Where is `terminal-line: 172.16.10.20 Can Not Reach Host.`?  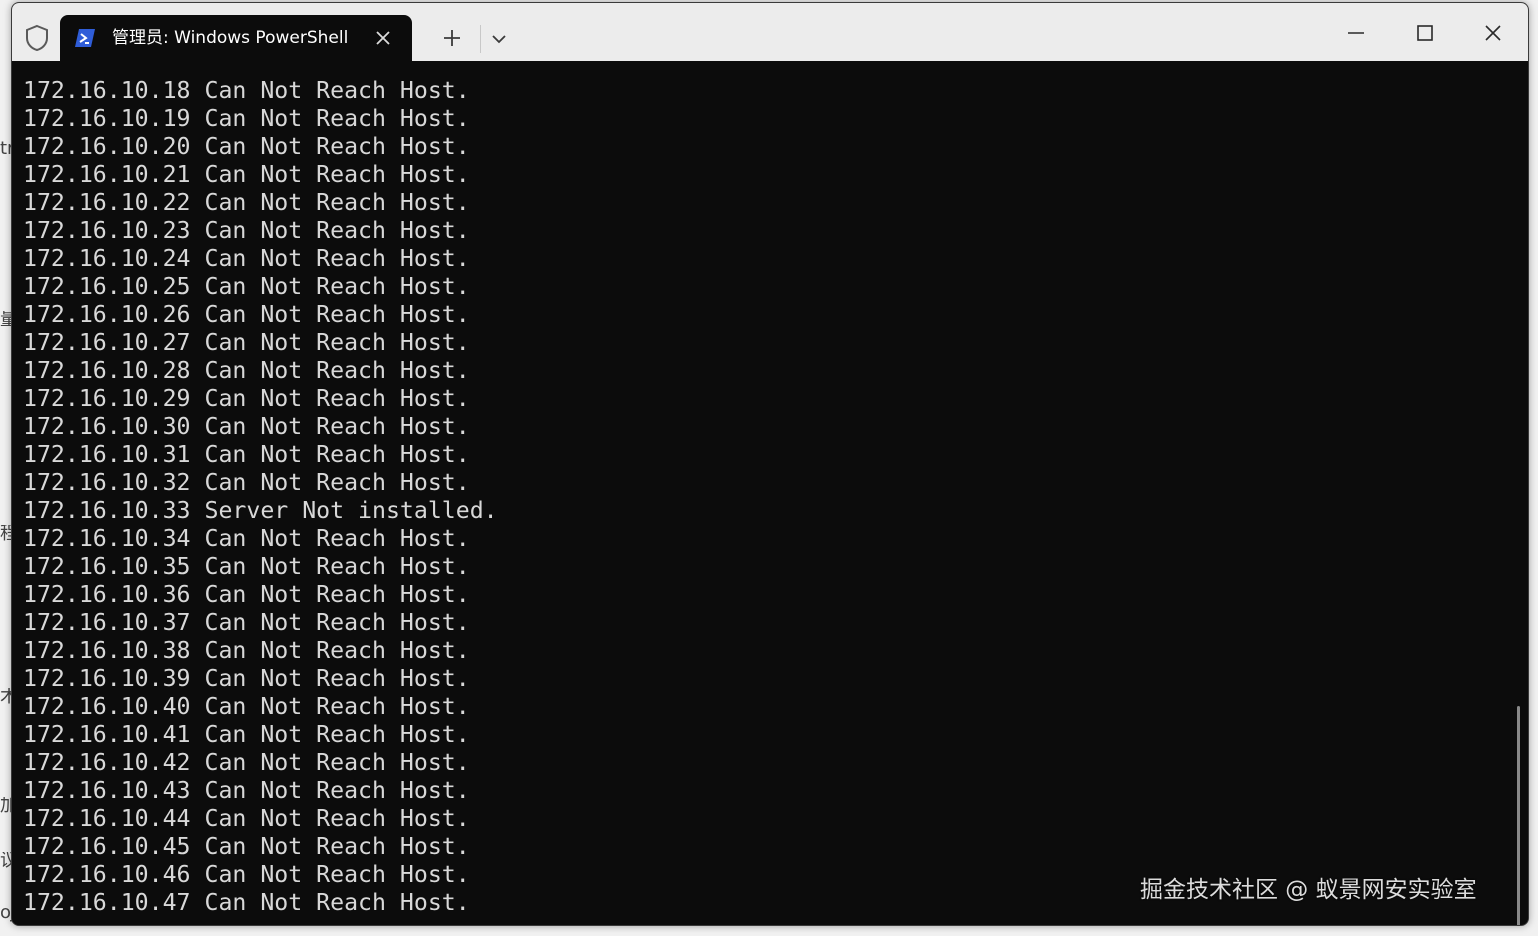
terminal-line: 172.16.10.20 Can Not Reach Host. is located at coordinates (246, 146).